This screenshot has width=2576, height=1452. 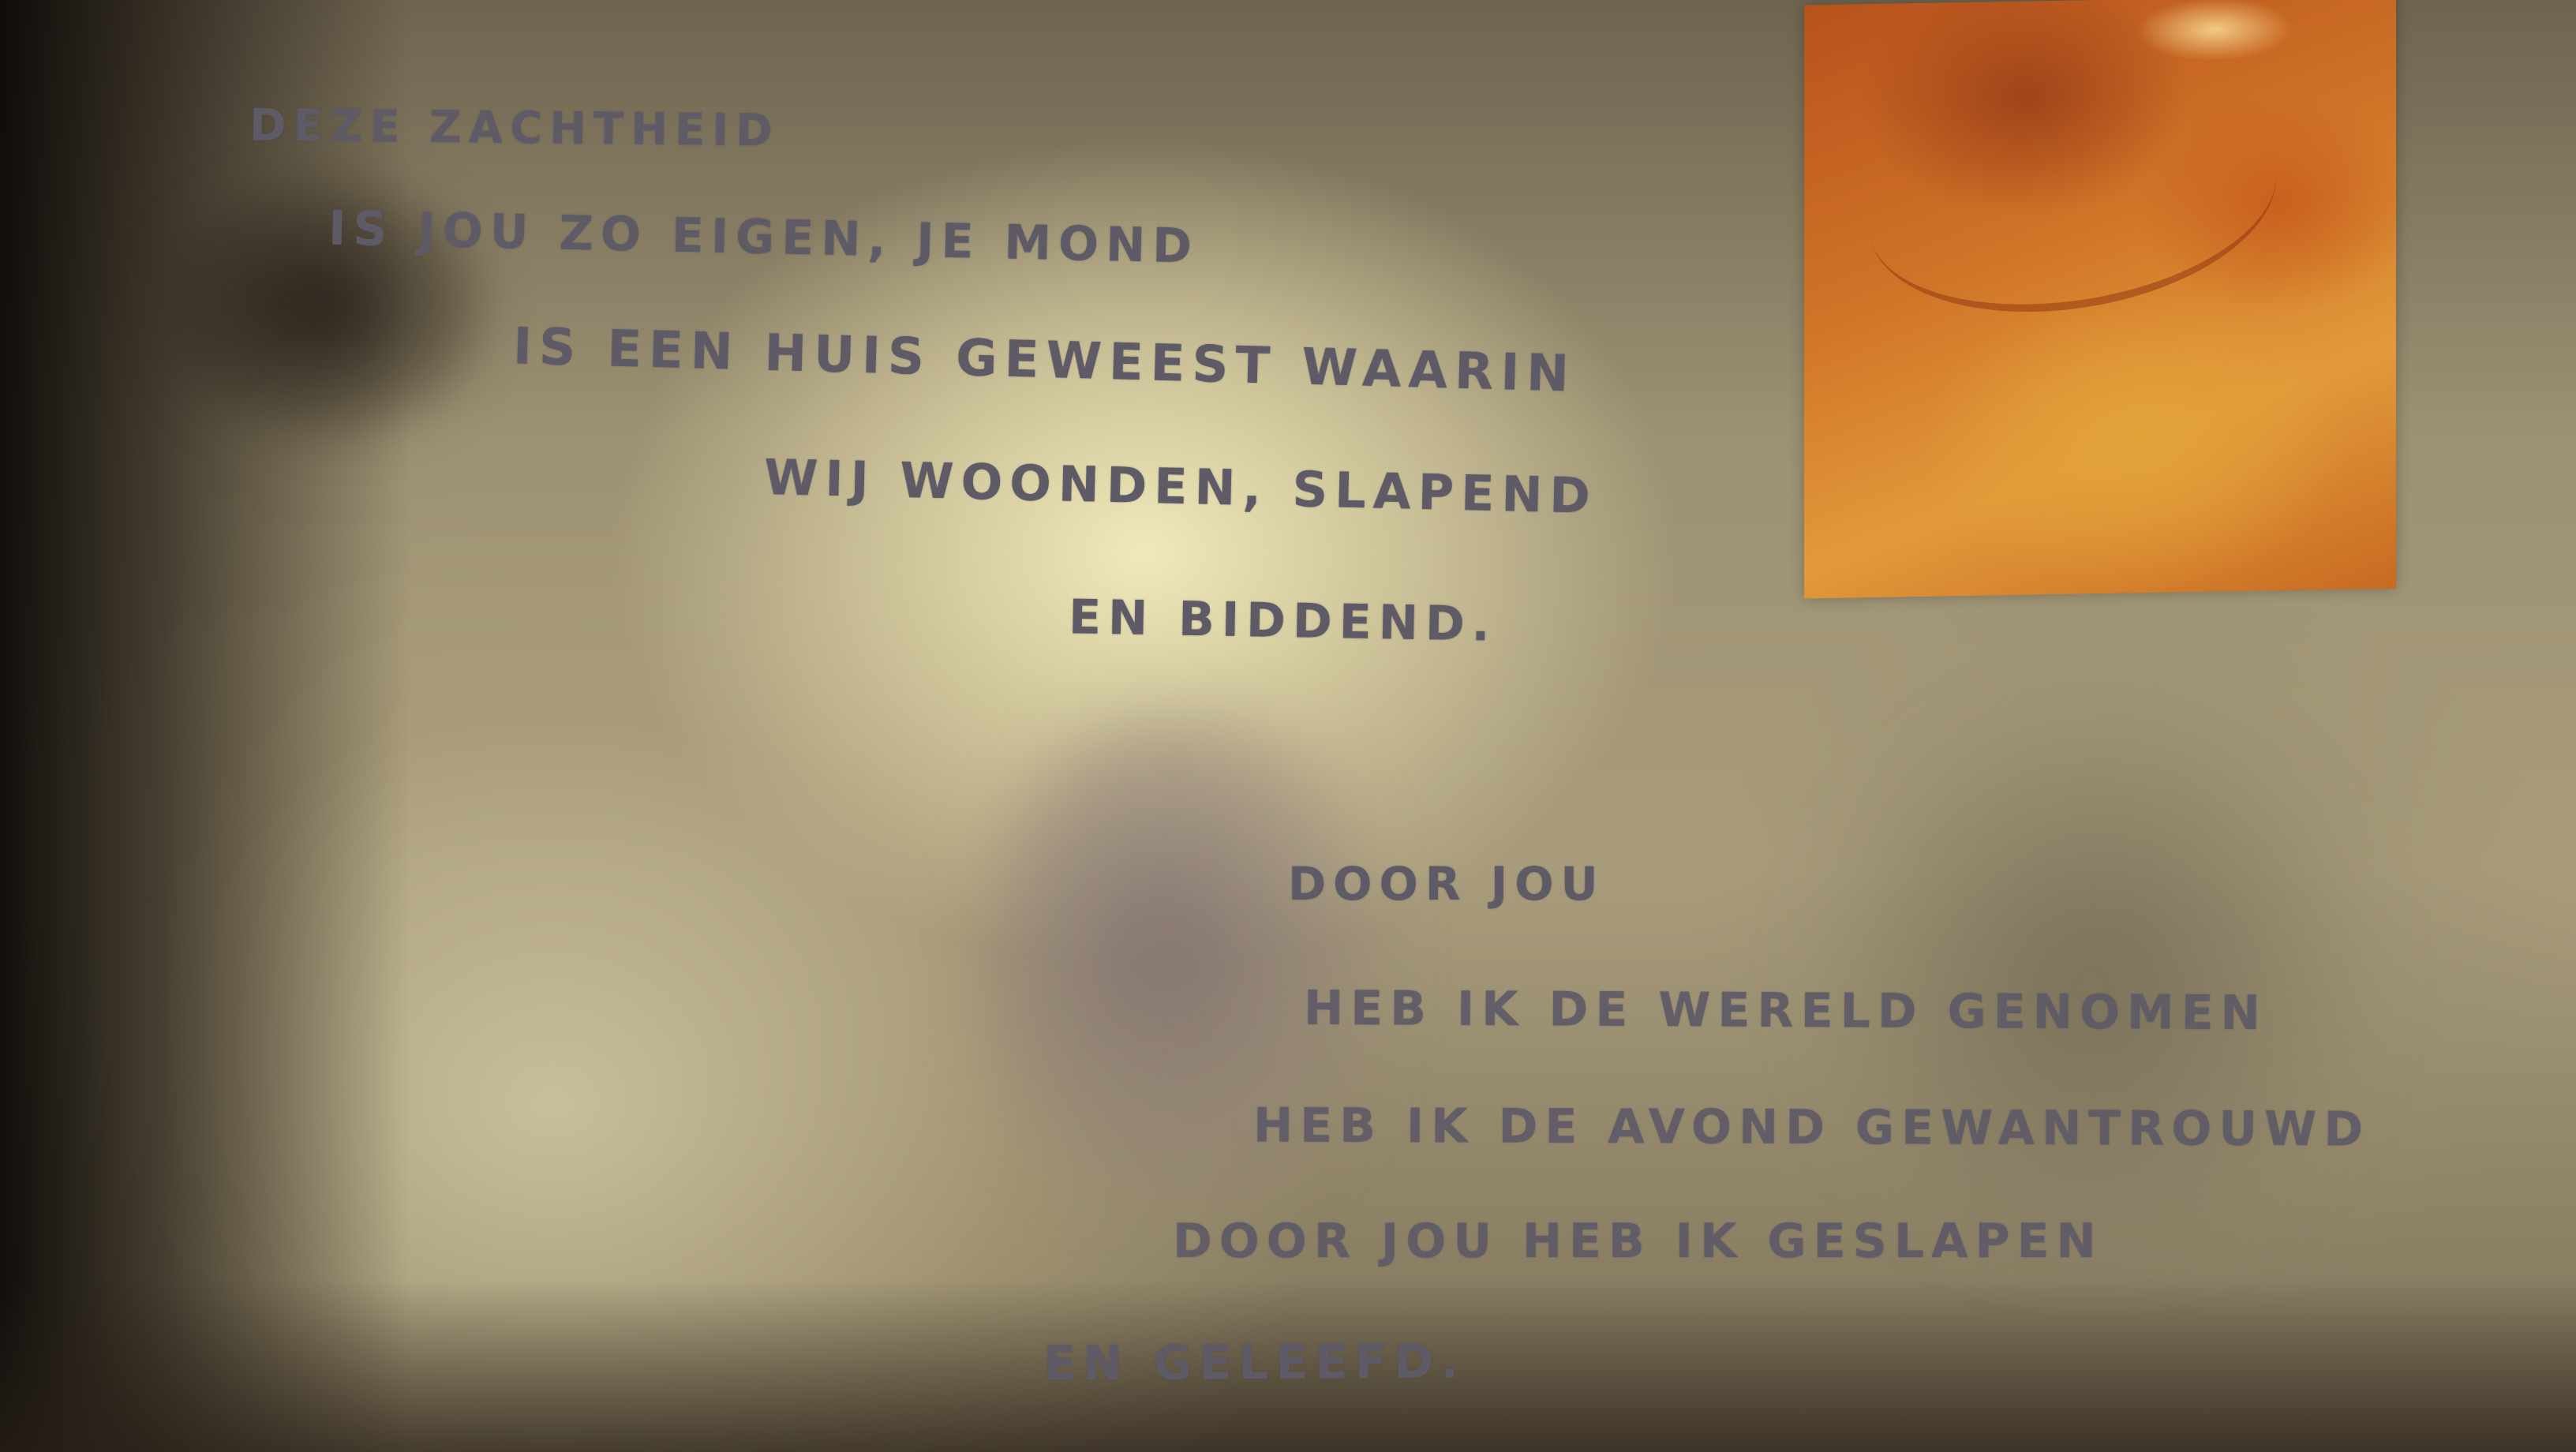 I want to click on poem-line-1: DEZE ZACHTHEID, so click(x=514, y=128).